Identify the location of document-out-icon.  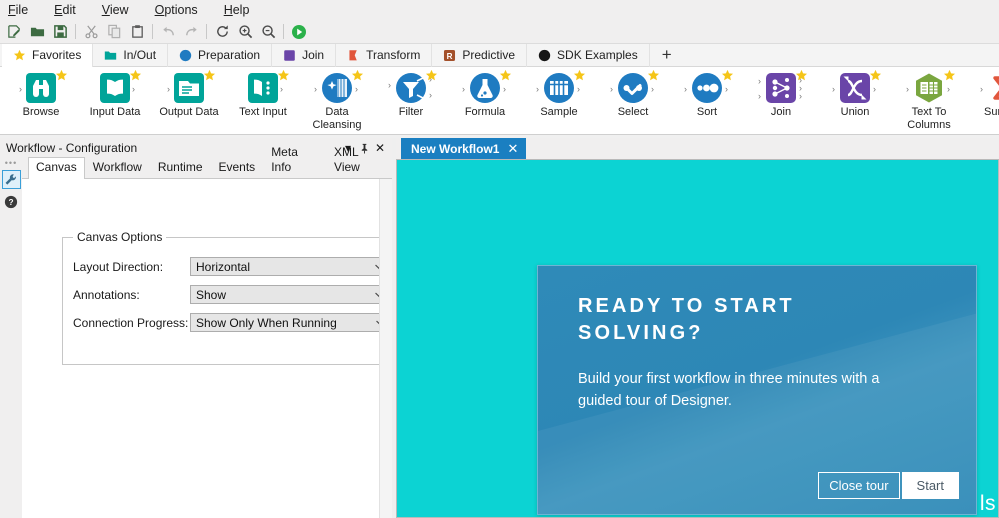
(189, 88).